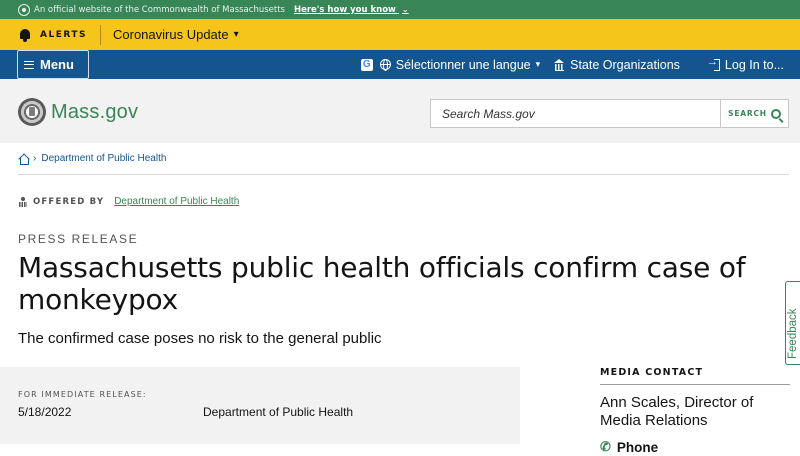  What do you see at coordinates (69, 201) in the screenshot?
I see `offered-by-label: OFFERED BY` at bounding box center [69, 201].